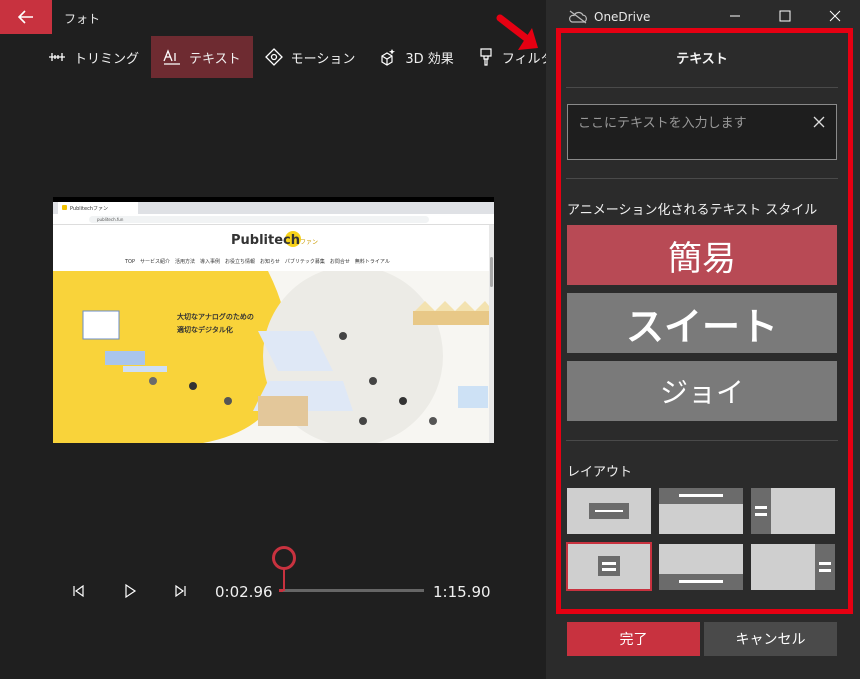 This screenshot has height=679, width=860. I want to click on 3d-effects-icon, so click(388, 57).